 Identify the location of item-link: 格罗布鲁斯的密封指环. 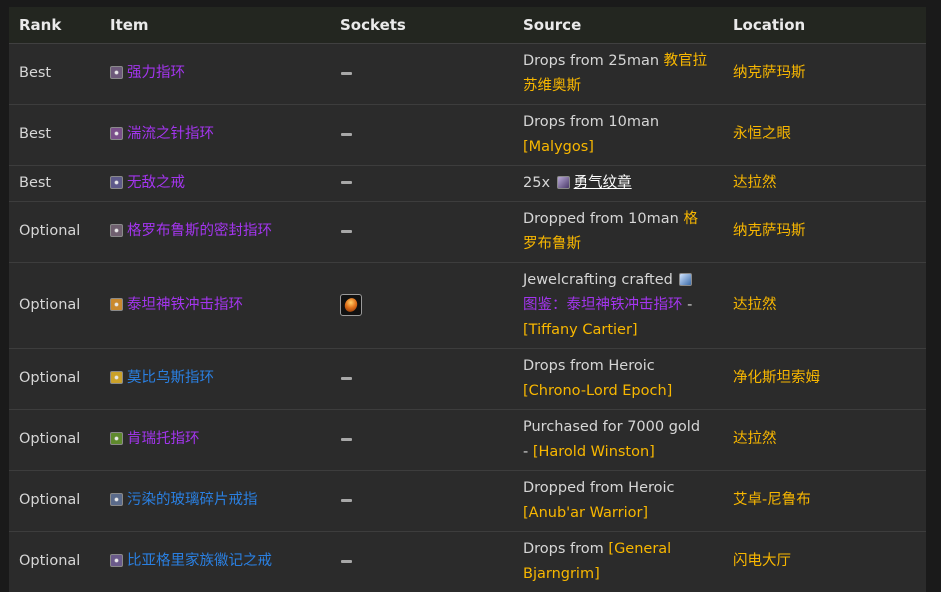
(199, 231).